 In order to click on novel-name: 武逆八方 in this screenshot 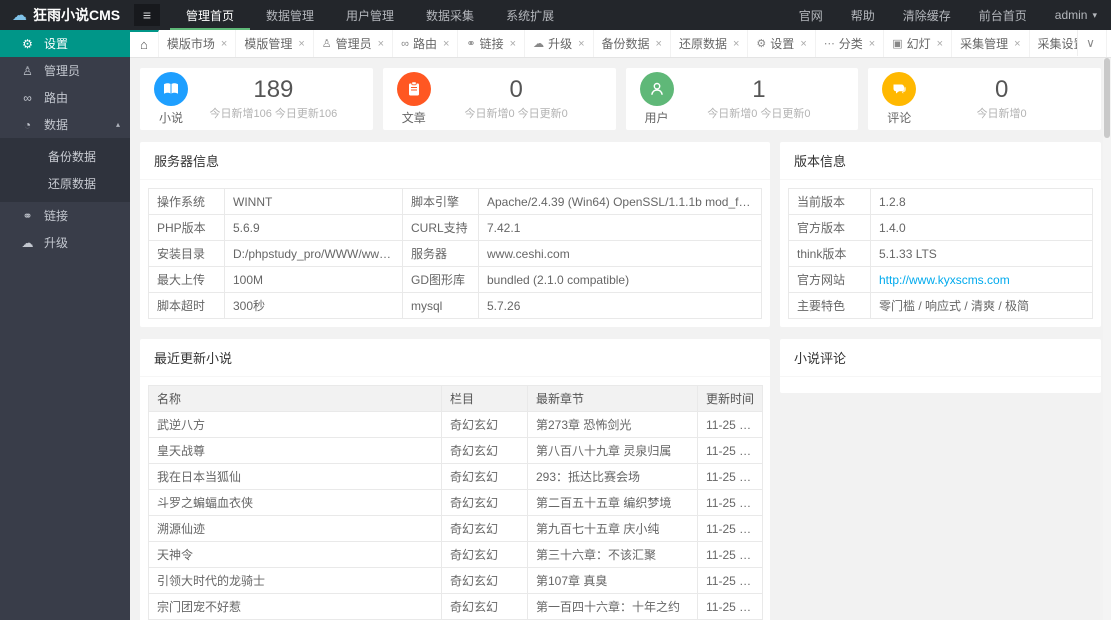, I will do `click(295, 424)`.